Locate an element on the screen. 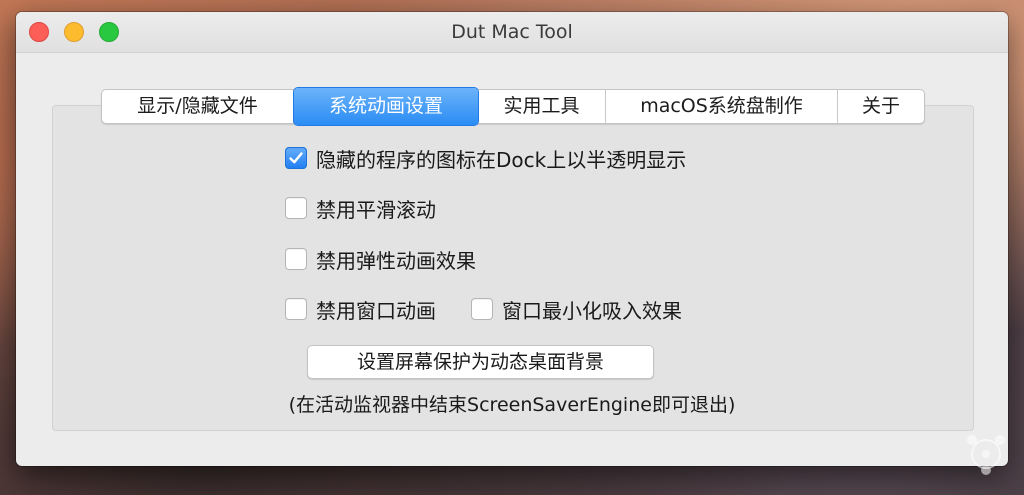  title-bar: Dut Mac Tool is located at coordinates (512, 32).